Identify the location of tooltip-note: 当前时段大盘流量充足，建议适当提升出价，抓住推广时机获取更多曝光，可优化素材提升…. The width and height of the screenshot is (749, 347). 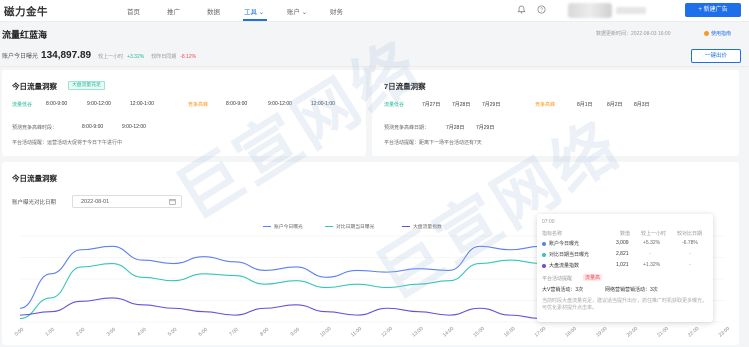
(625, 304).